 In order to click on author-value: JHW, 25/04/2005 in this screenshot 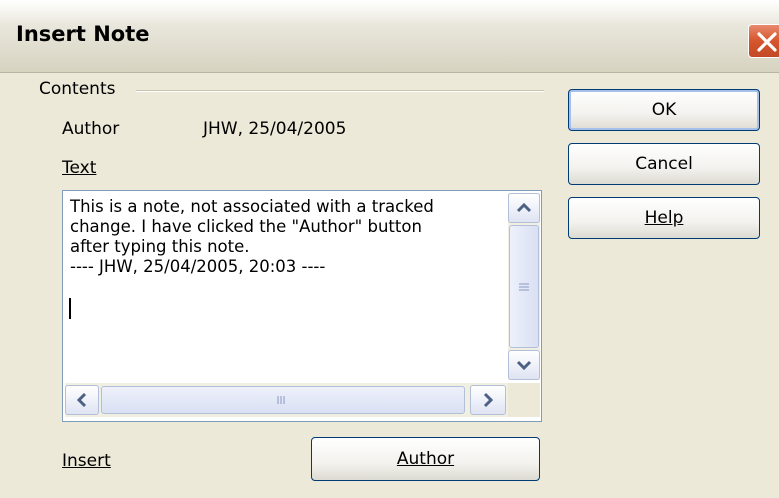, I will do `click(275, 129)`.